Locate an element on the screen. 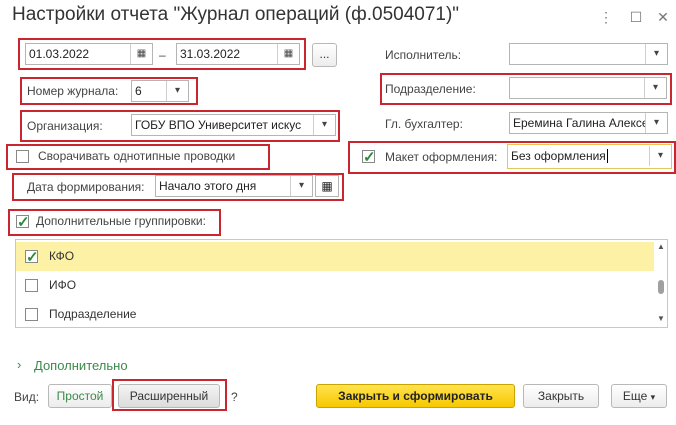  close-icon: ✕ is located at coordinates (663, 17).